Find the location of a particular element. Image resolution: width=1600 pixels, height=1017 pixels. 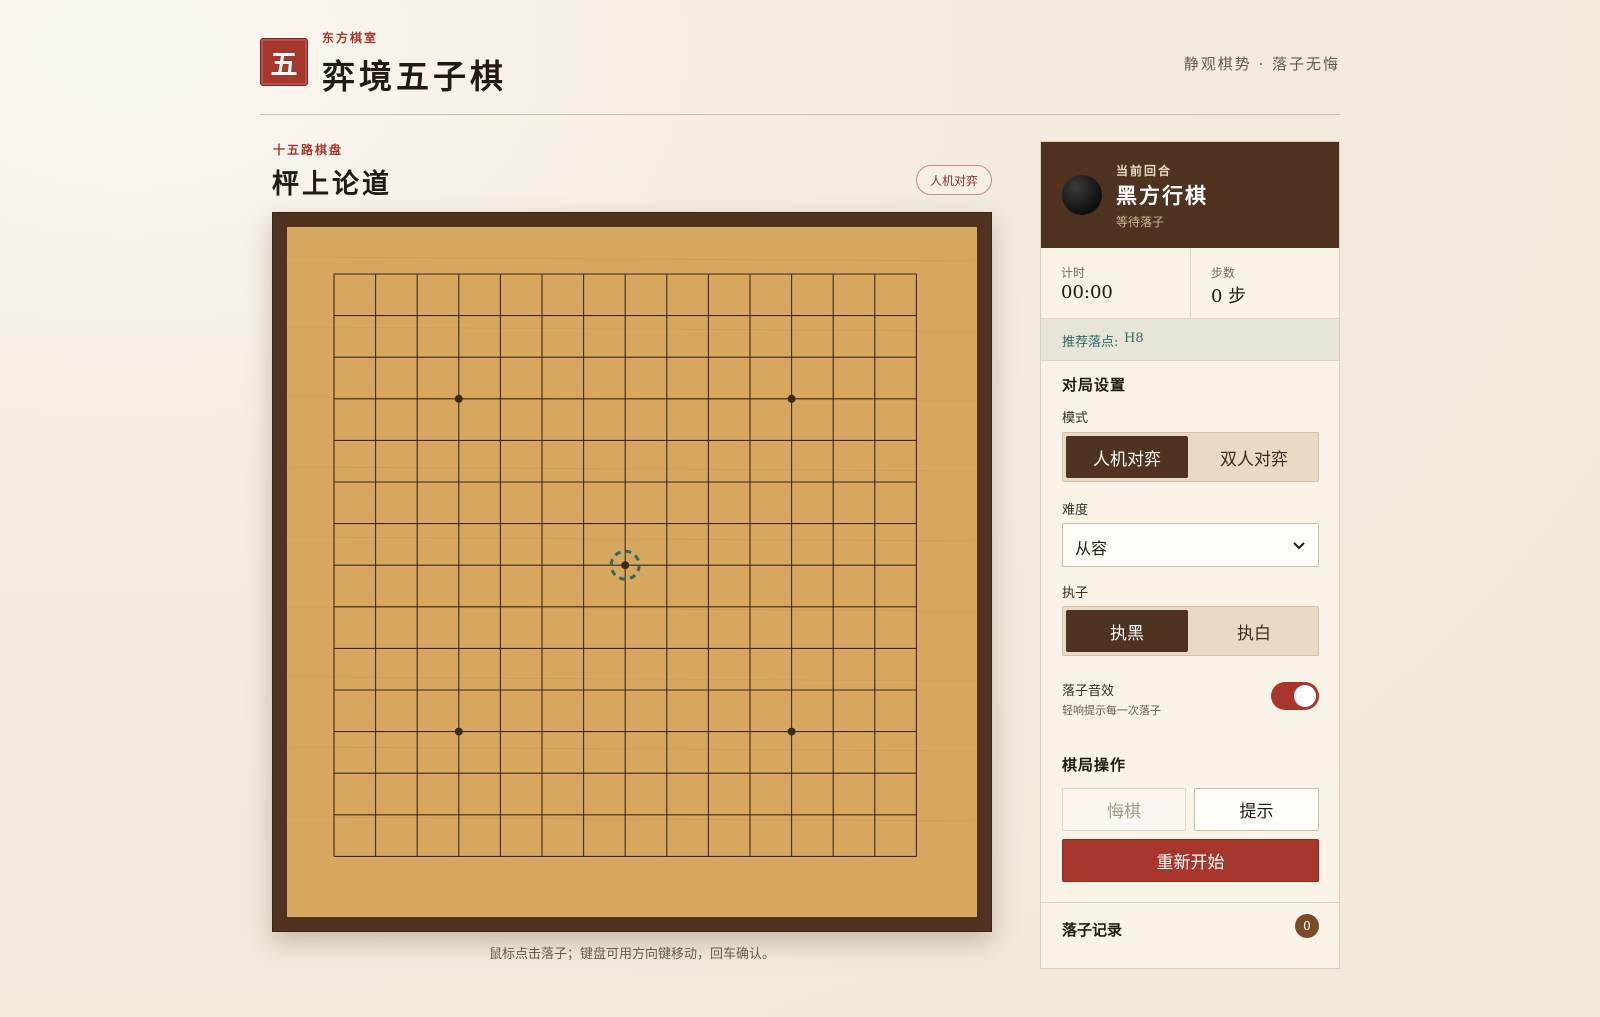

move-log-title: 落子记录 is located at coordinates (1092, 930).